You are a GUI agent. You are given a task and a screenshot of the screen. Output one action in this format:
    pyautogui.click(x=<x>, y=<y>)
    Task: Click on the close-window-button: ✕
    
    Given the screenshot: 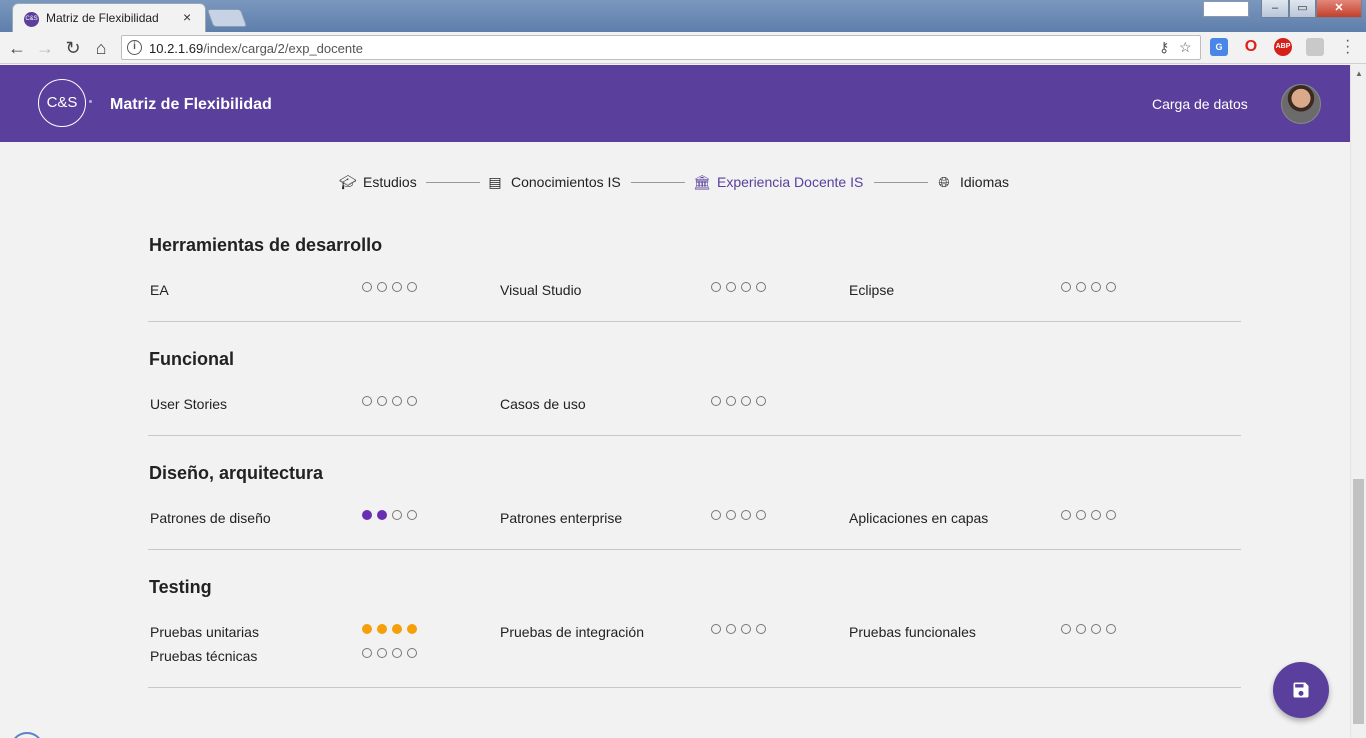 What is the action you would take?
    pyautogui.click(x=1339, y=9)
    